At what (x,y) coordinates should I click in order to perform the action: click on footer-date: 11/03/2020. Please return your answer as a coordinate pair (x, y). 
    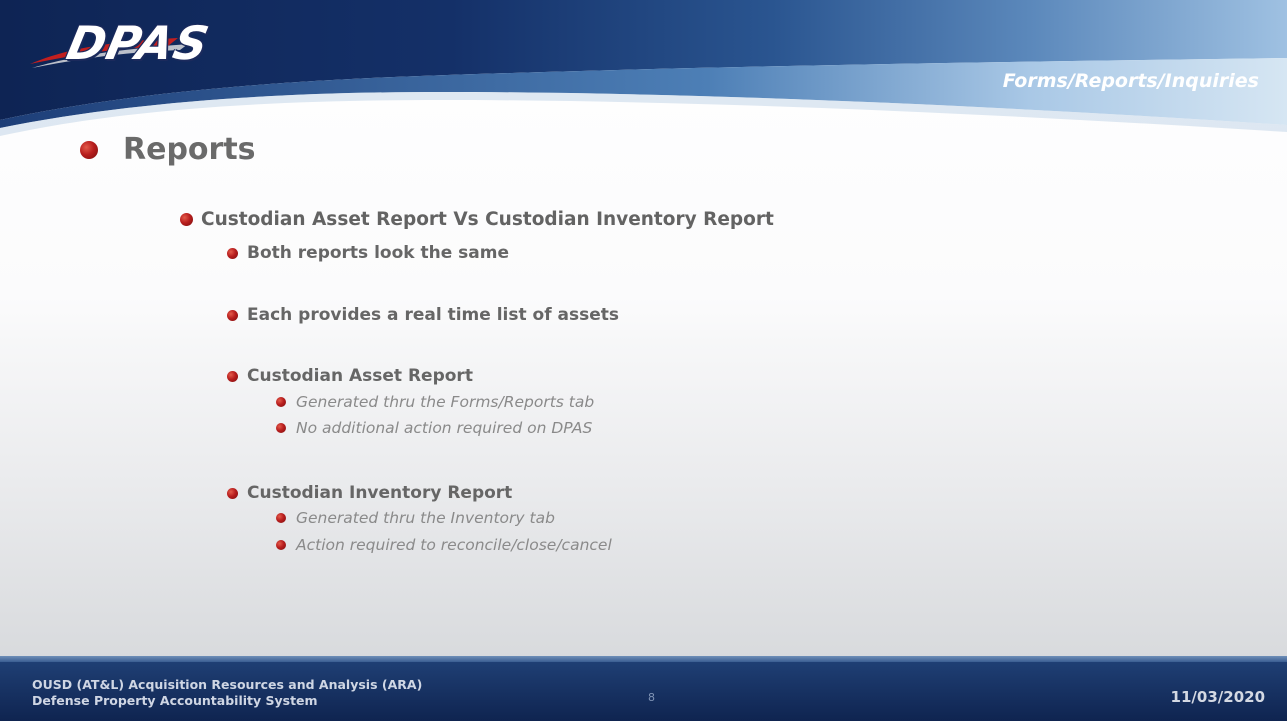
    Looking at the image, I should click on (1217, 697).